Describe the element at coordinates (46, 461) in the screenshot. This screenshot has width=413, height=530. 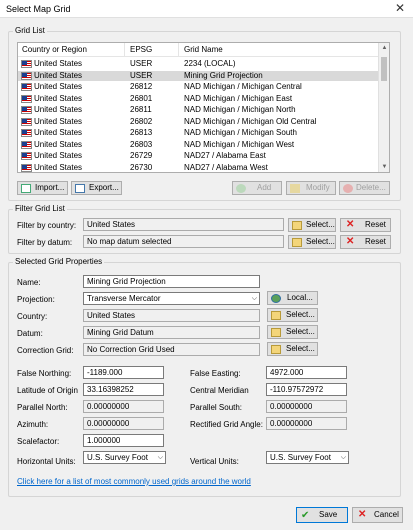
I see `horizontal-units-label: Horizontal Units:` at that location.